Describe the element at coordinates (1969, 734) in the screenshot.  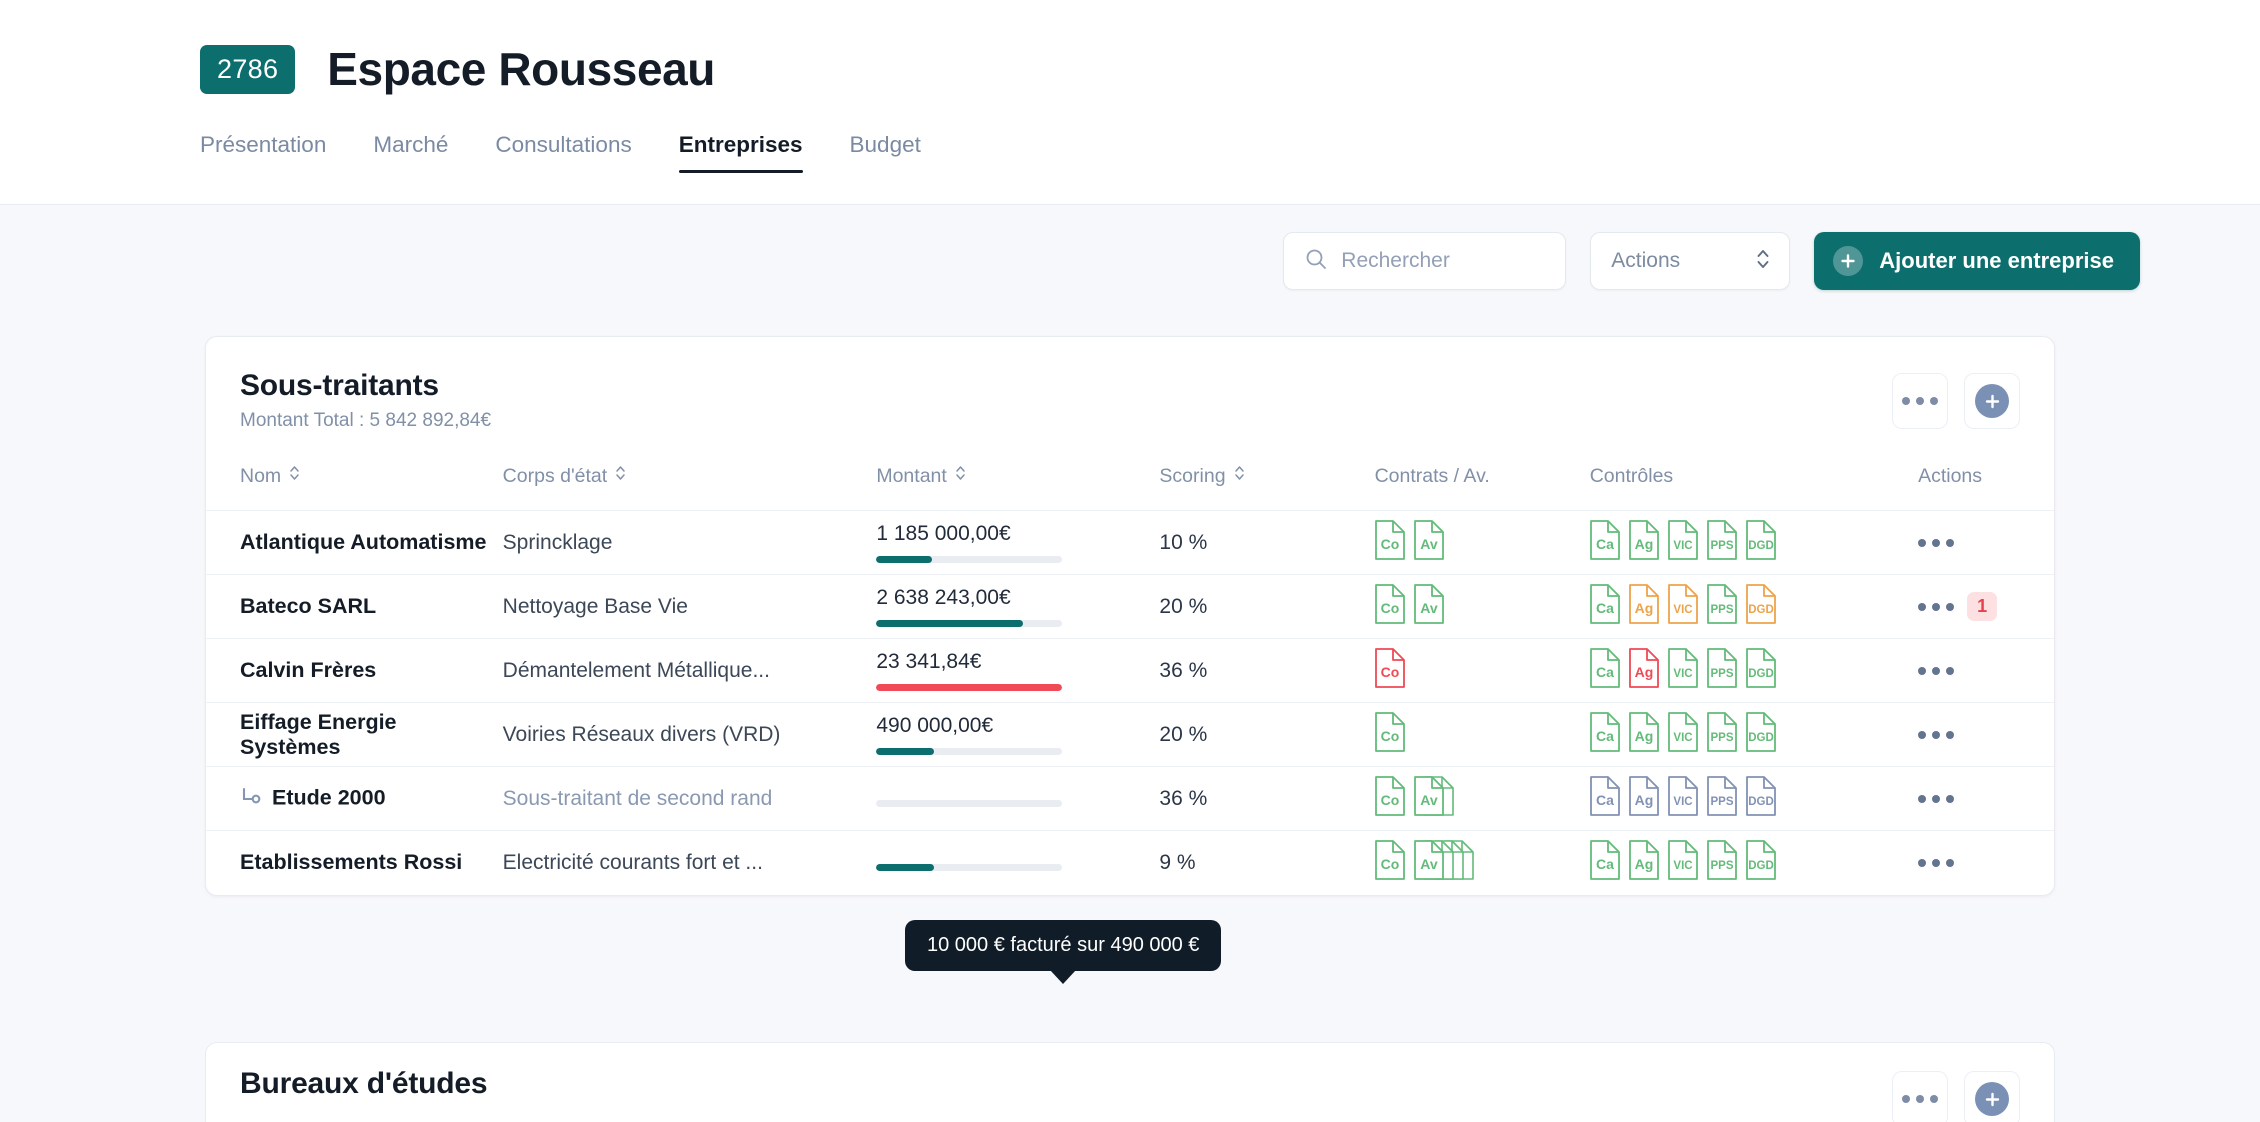
I see `row-actions` at that location.